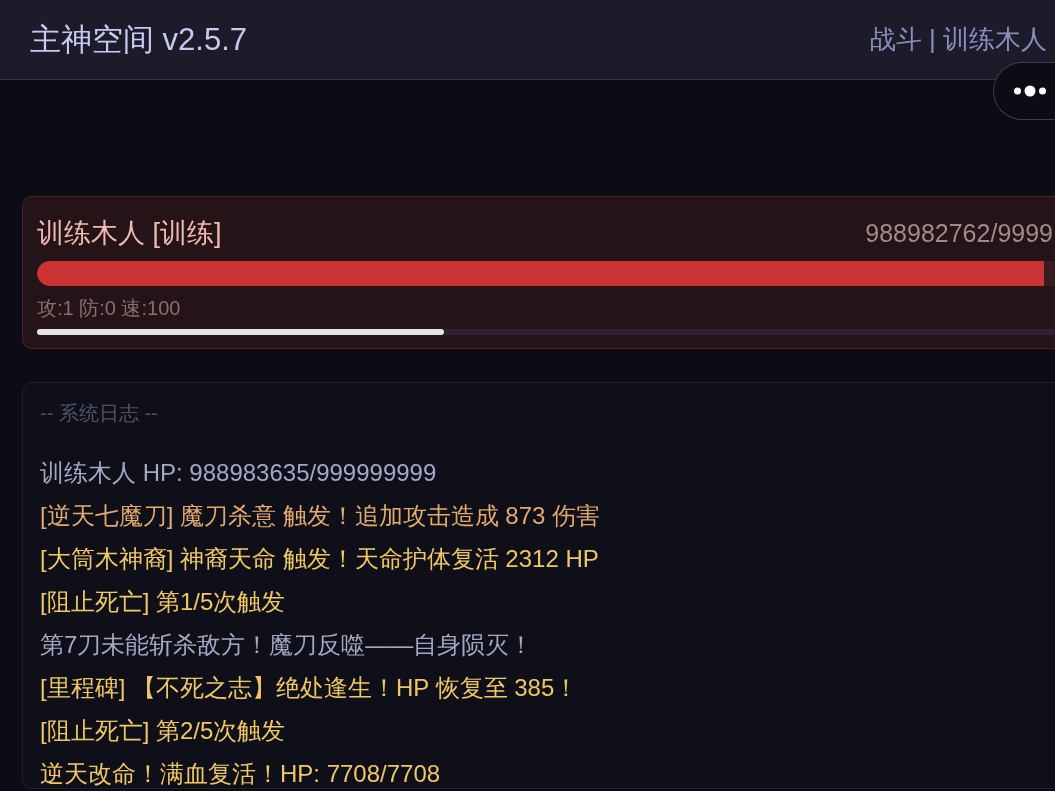  Describe the element at coordinates (287, 645) in the screenshot. I see `log-line: 第7刀未能斩杀敌方！魔刀反噬——自身陨灭！` at that location.